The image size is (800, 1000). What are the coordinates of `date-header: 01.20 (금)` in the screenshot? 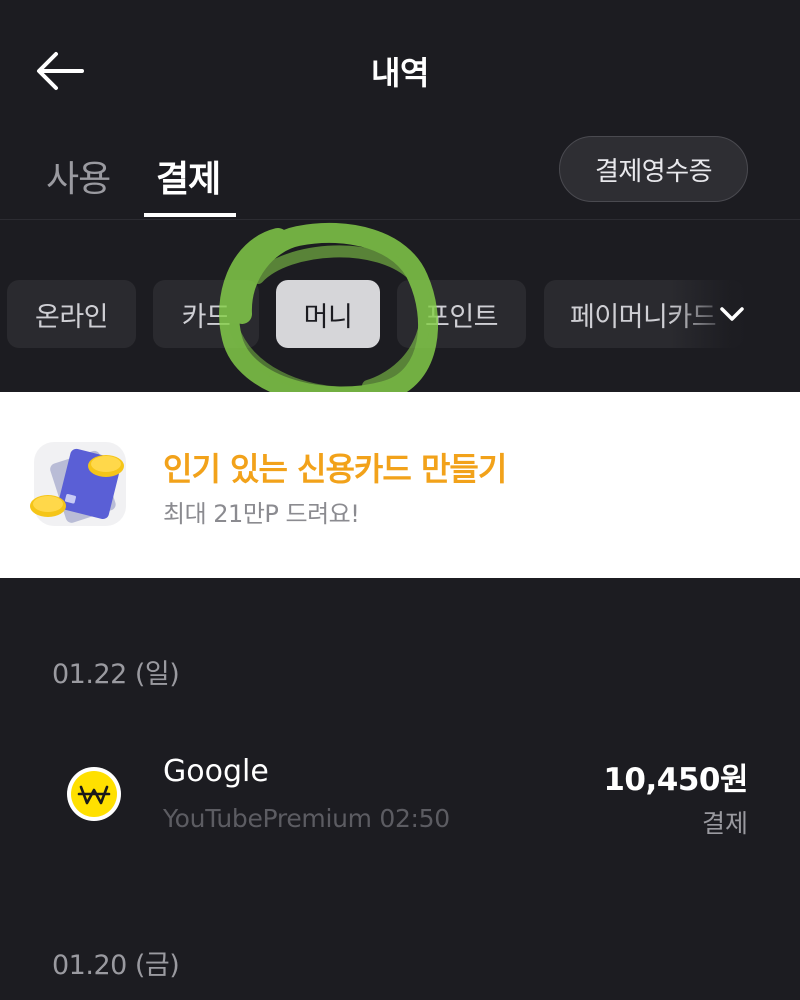 It's located at (116, 965).